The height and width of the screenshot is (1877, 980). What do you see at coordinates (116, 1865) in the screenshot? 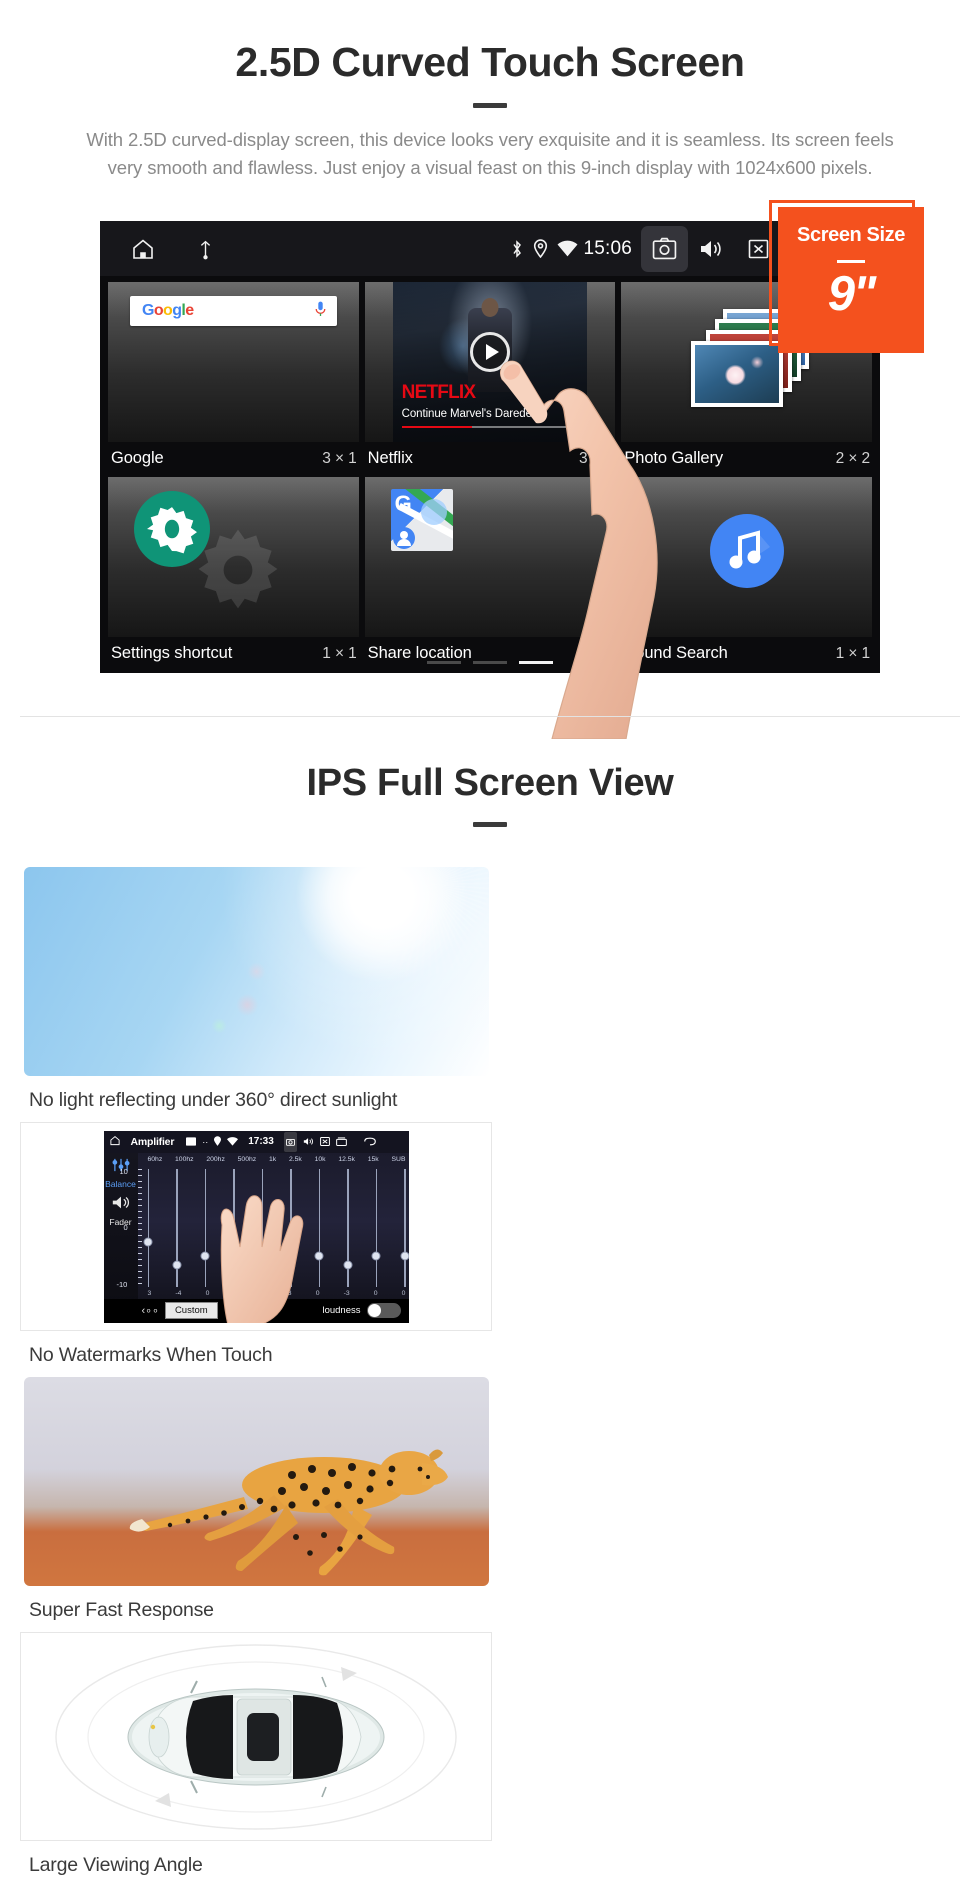
I see `feature-card-caption: Large Viewing Angle` at bounding box center [116, 1865].